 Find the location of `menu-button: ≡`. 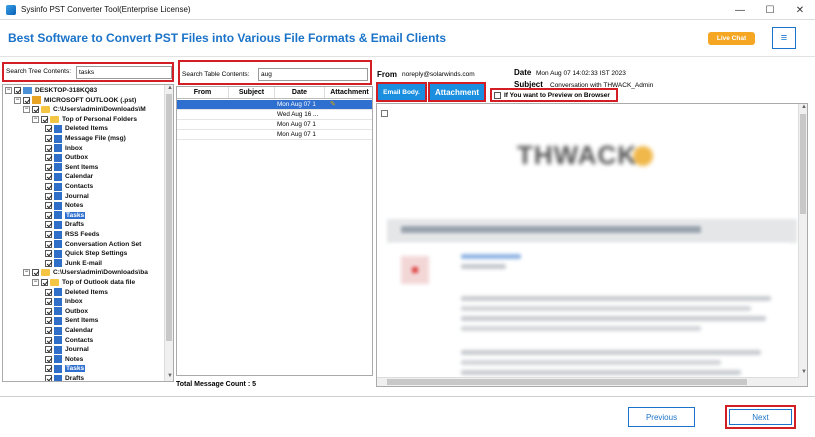

menu-button: ≡ is located at coordinates (784, 38).